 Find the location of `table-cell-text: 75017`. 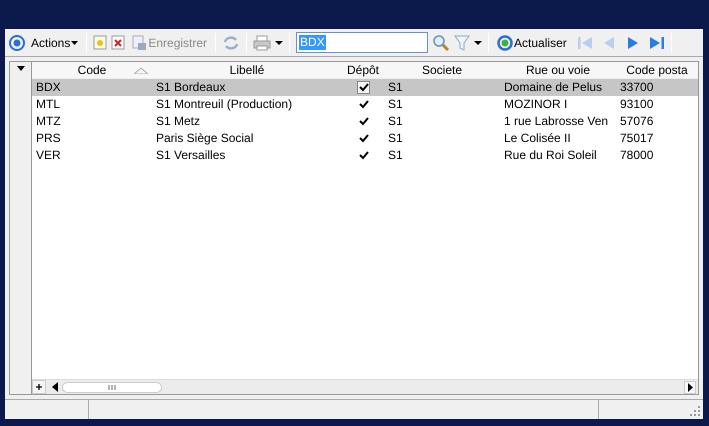

table-cell-text: 75017 is located at coordinates (636, 138).